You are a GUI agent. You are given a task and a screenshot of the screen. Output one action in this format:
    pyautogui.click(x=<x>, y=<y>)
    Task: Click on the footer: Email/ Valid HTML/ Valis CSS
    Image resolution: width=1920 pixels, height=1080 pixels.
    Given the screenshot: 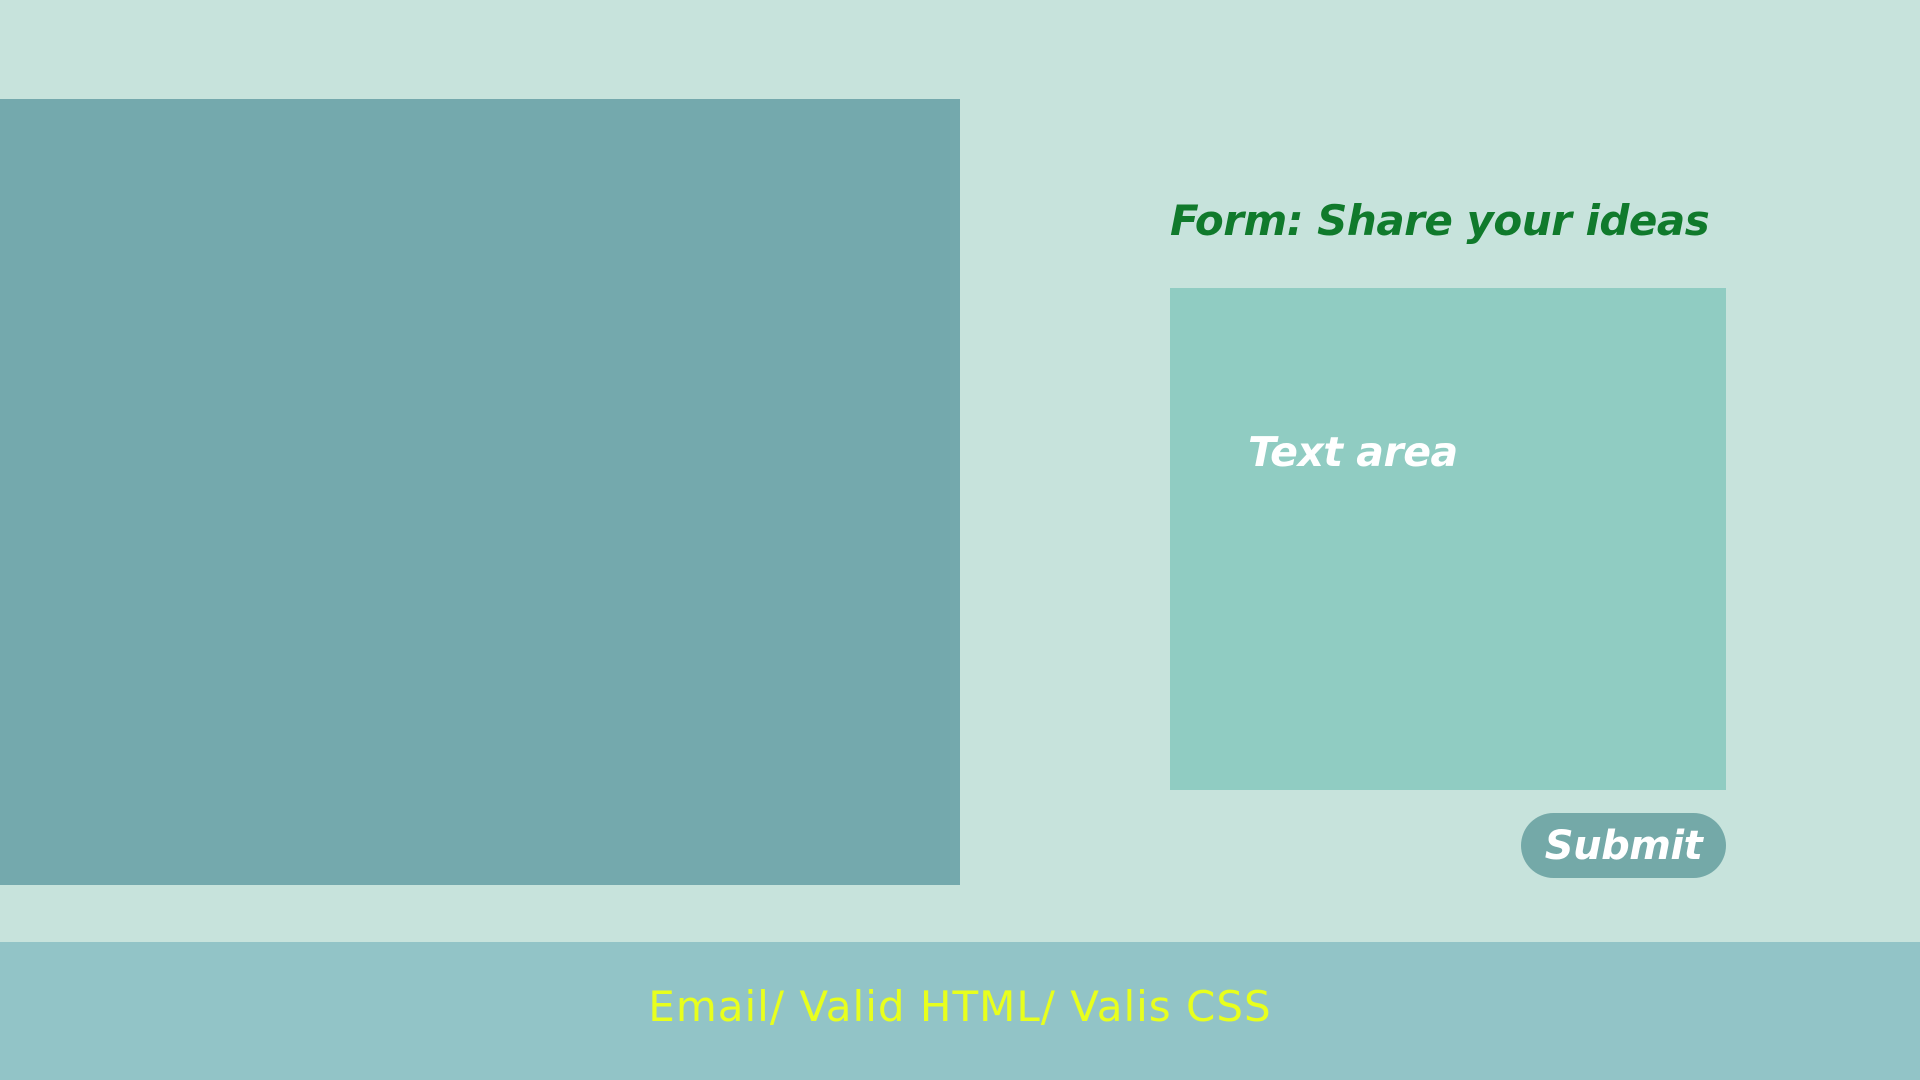 What is the action you would take?
    pyautogui.click(x=960, y=1011)
    